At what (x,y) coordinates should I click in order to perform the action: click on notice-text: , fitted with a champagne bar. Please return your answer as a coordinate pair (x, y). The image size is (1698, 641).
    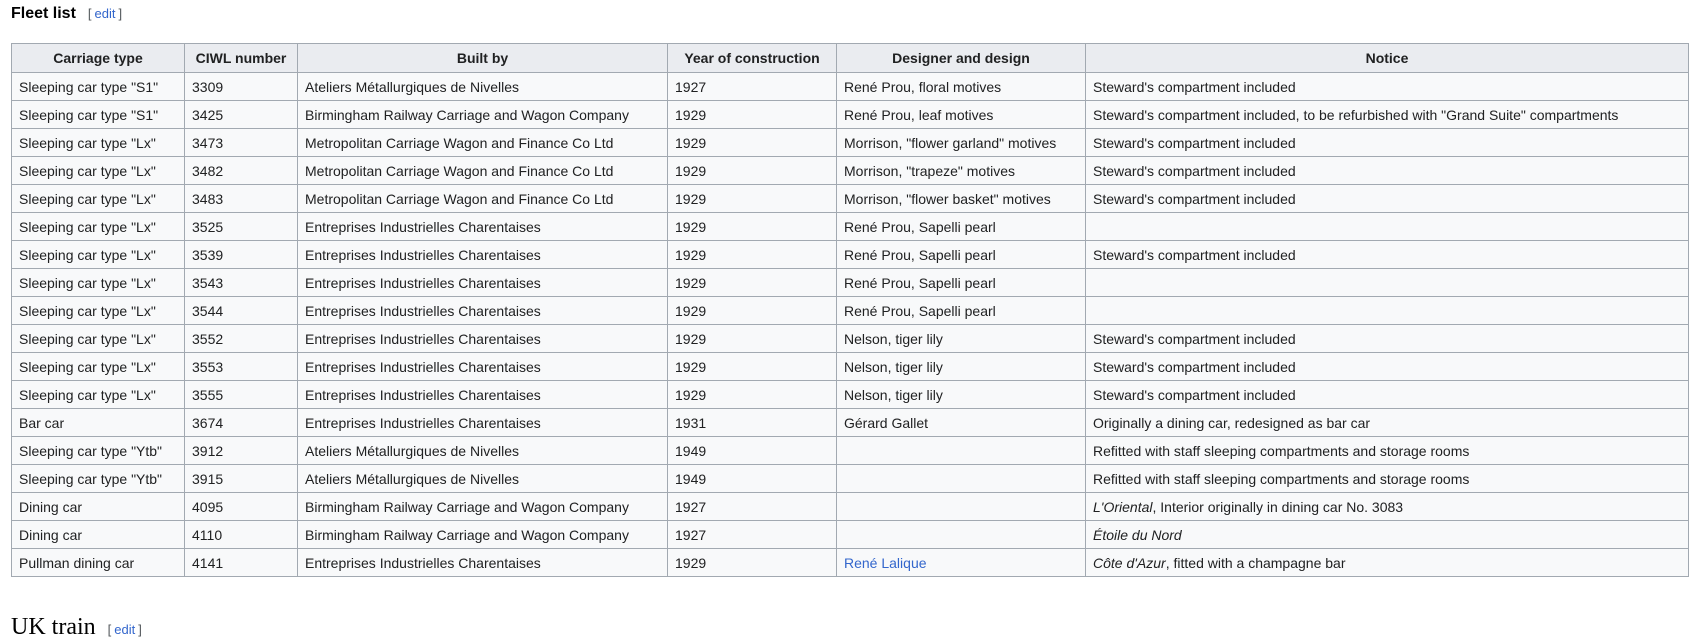
    Looking at the image, I should click on (1255, 562).